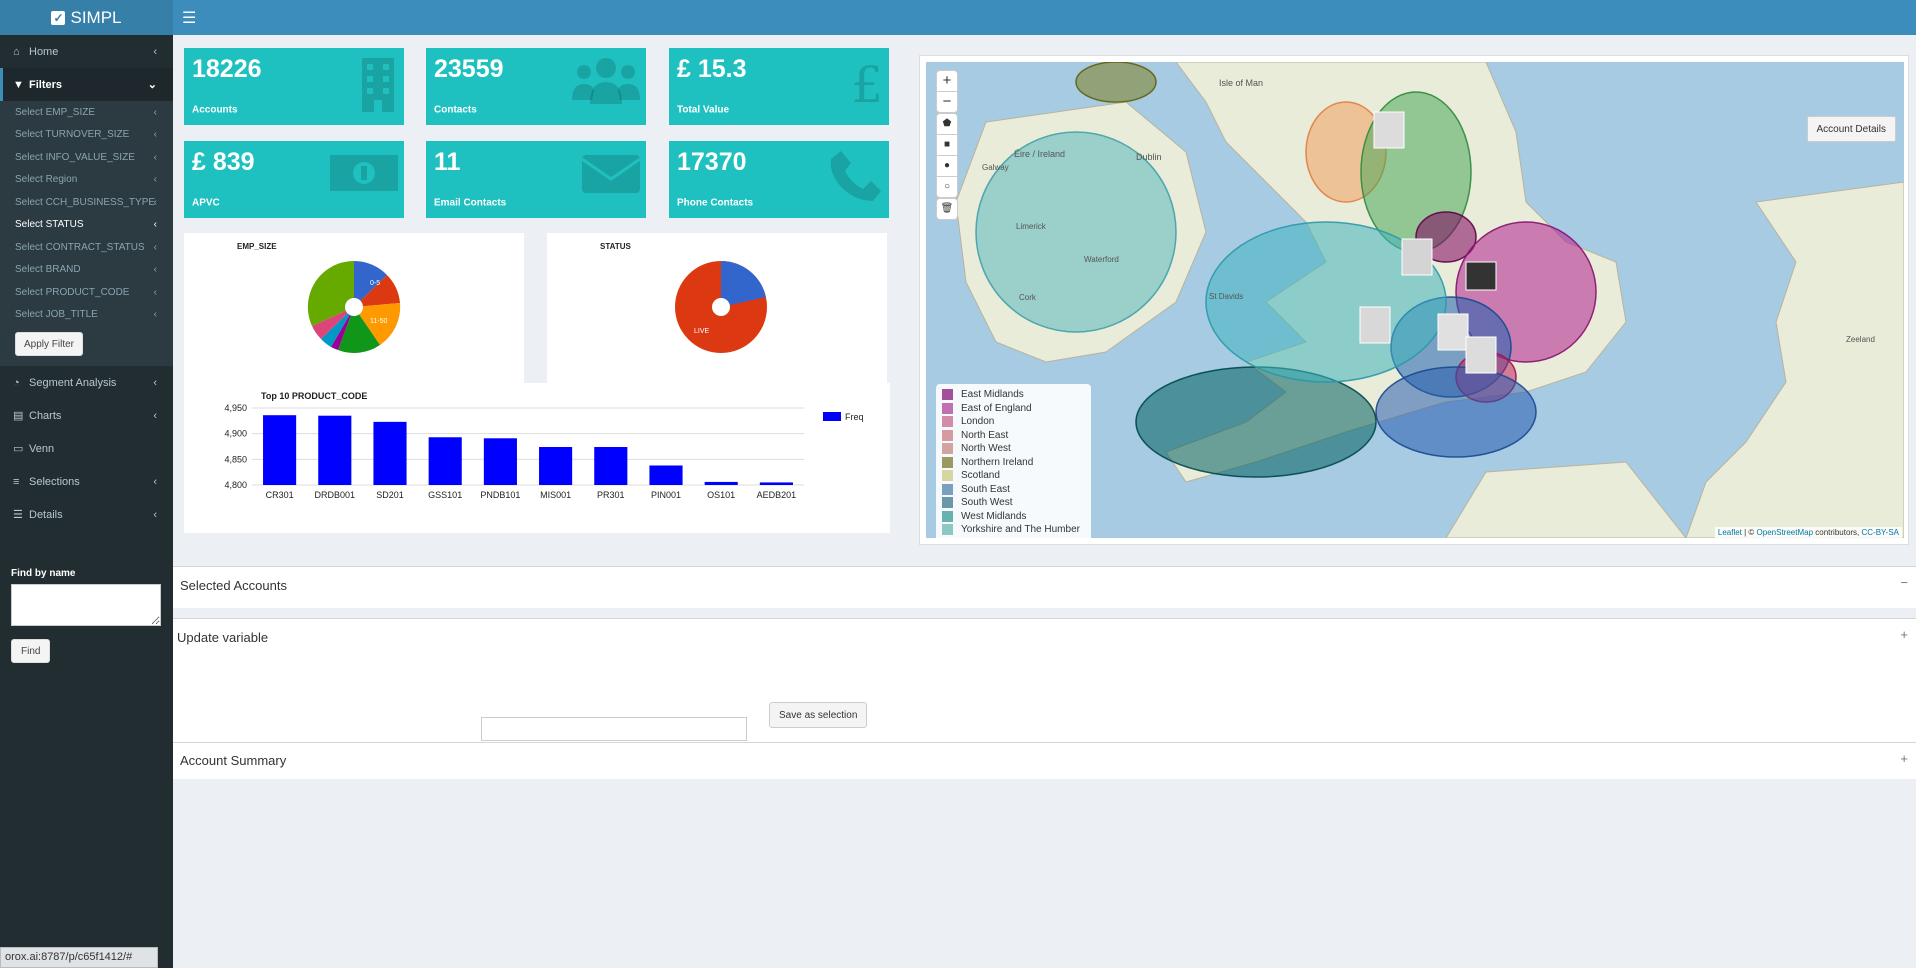 This screenshot has height=968, width=1916. Describe the element at coordinates (378, 321) in the screenshot. I see `pie-slice-label: 11-50` at that location.